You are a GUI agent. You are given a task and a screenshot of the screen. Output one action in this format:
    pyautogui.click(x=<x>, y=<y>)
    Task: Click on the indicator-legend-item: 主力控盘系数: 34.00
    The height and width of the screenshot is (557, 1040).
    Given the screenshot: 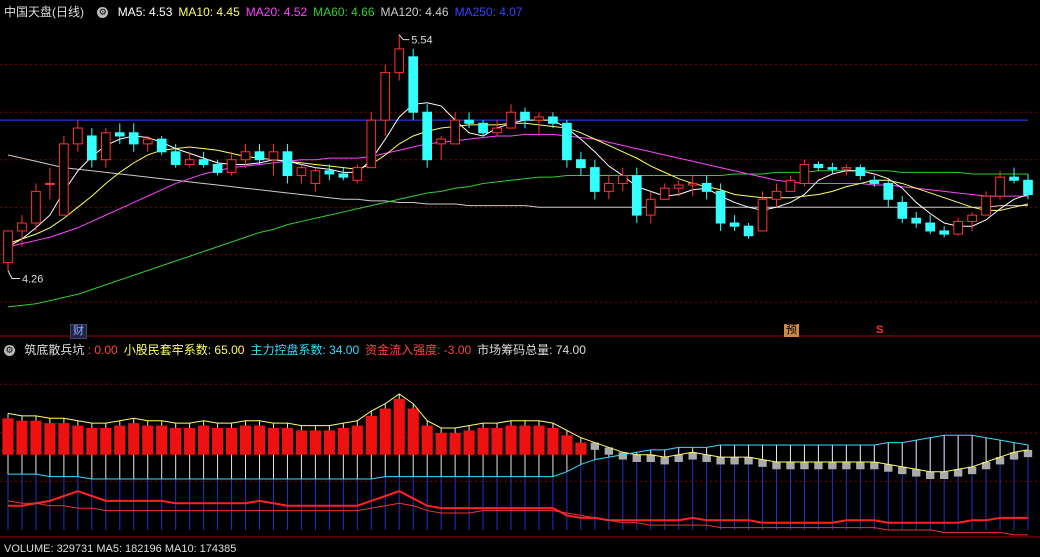 What is the action you would take?
    pyautogui.click(x=305, y=350)
    